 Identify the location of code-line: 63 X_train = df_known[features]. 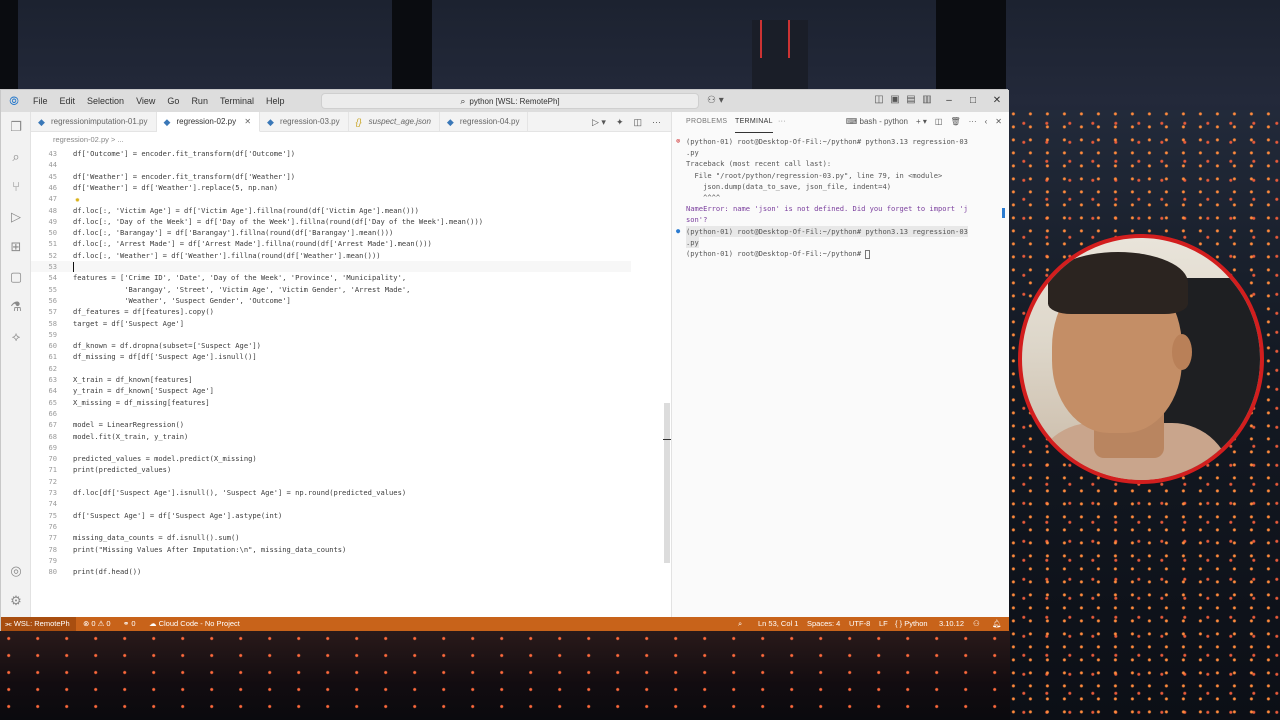
(331, 379).